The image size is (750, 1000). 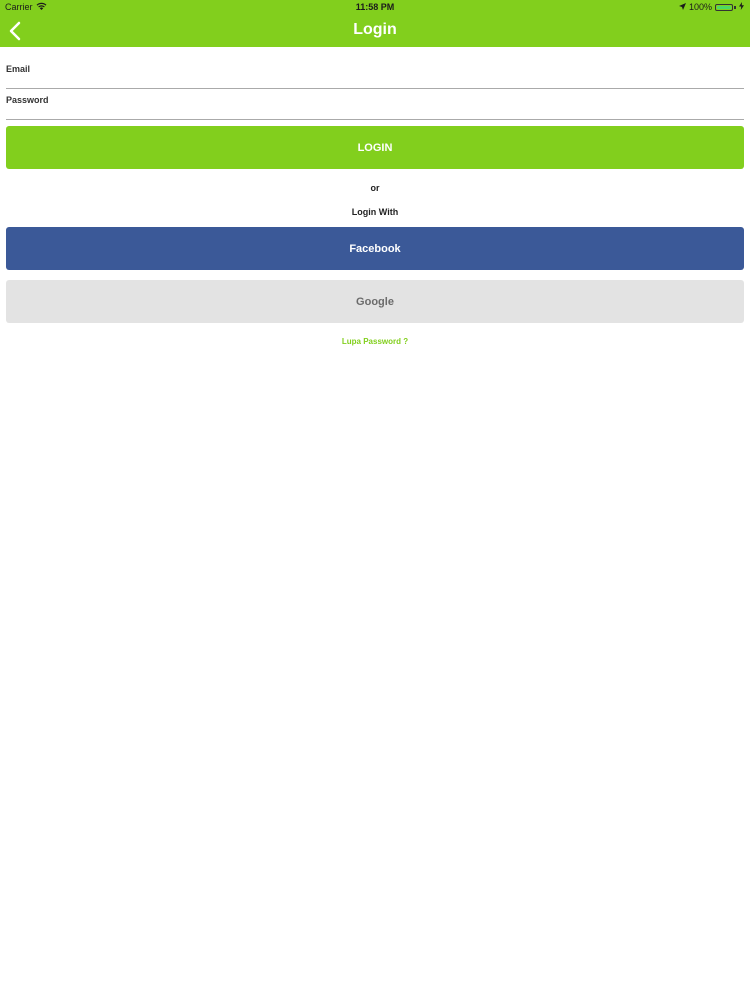 I want to click on charging-bolt-icon, so click(x=741, y=7).